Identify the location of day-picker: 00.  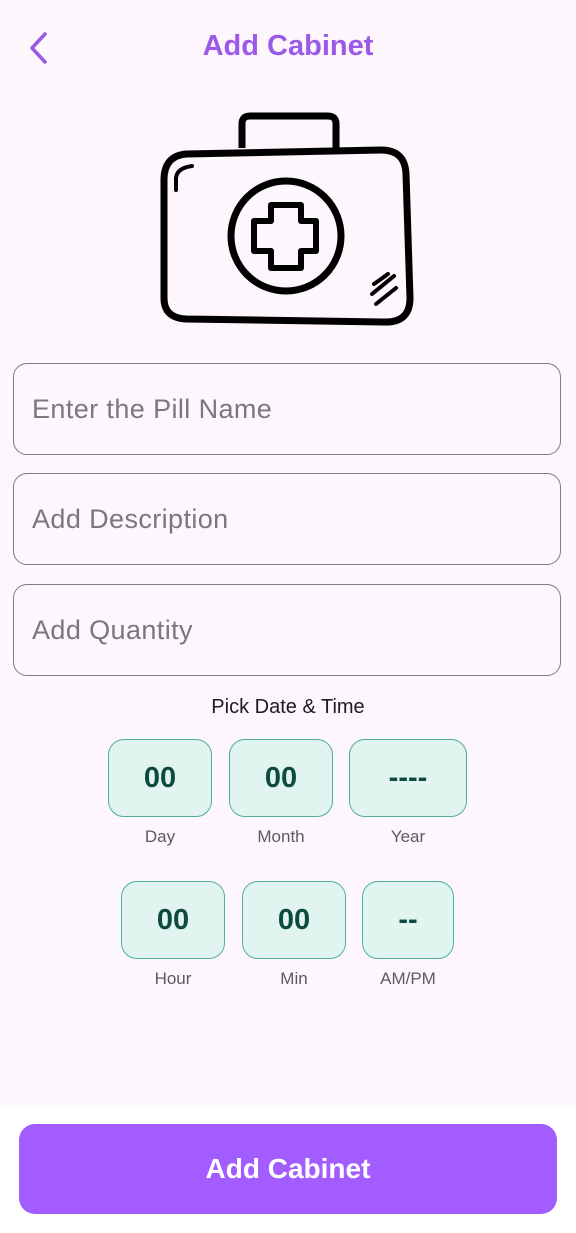
(160, 778).